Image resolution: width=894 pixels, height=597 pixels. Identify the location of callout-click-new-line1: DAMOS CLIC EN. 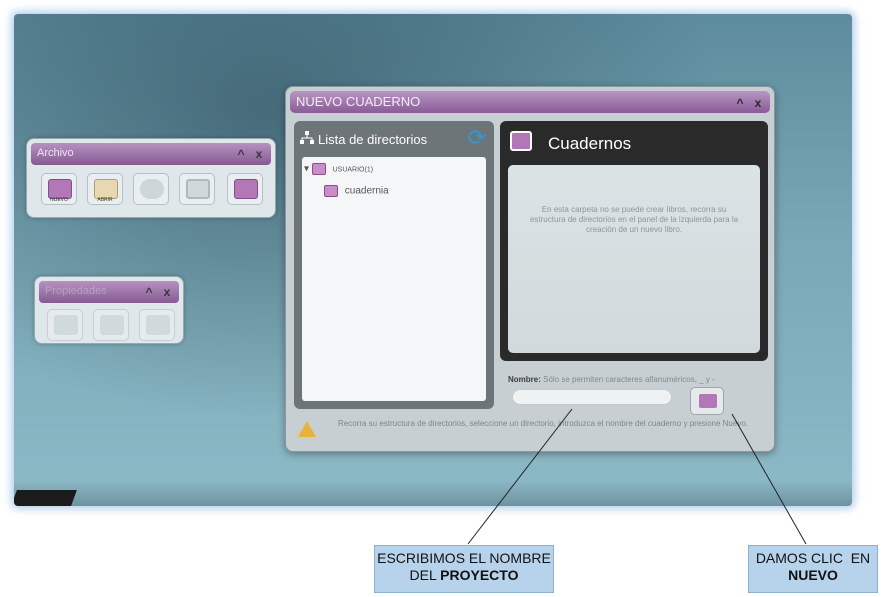
(813, 558).